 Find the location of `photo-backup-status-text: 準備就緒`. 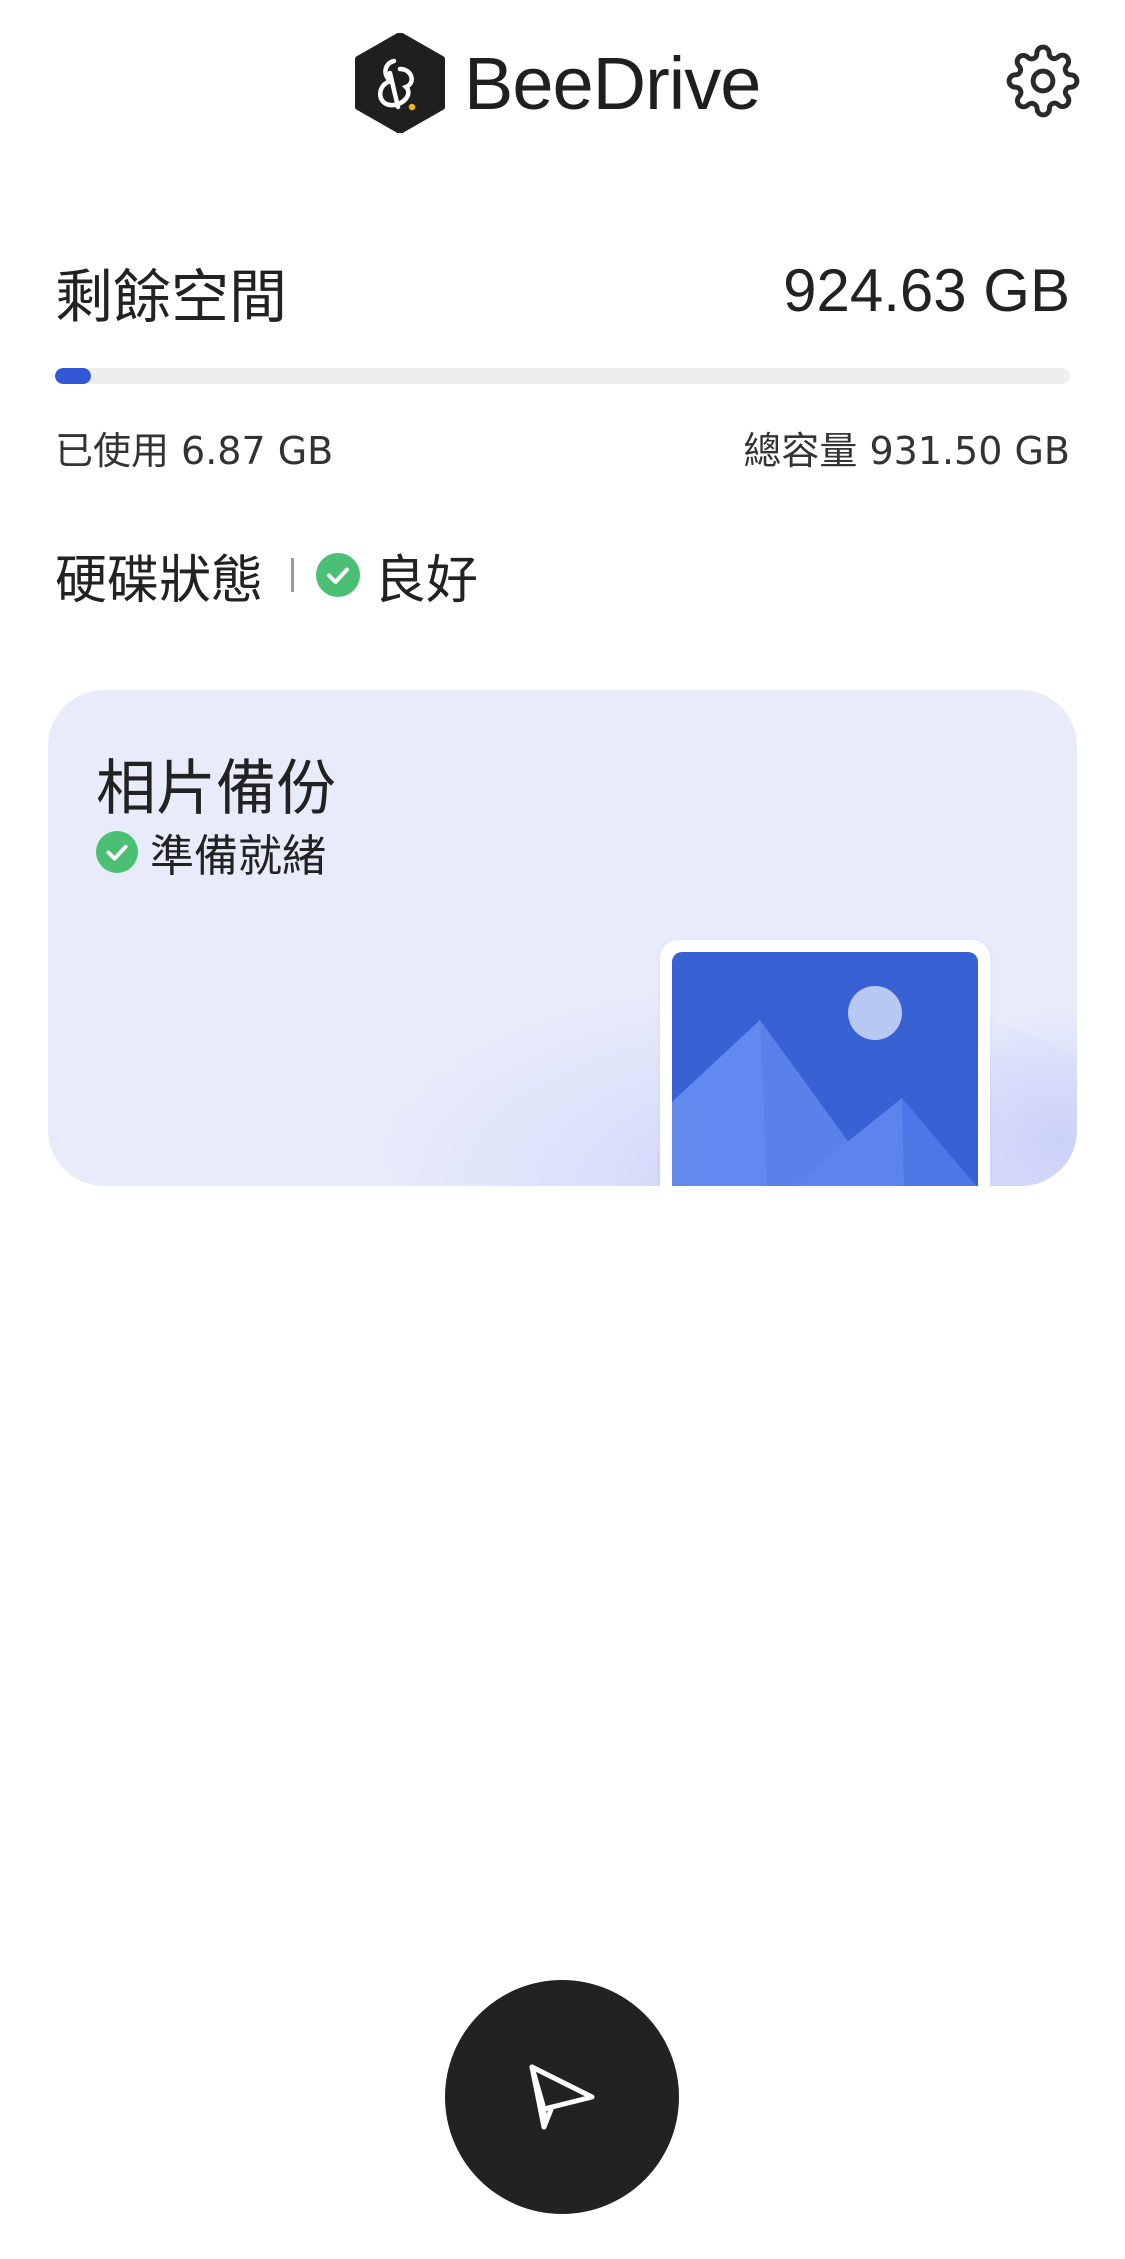

photo-backup-status-text: 準備就緒 is located at coordinates (238, 856).